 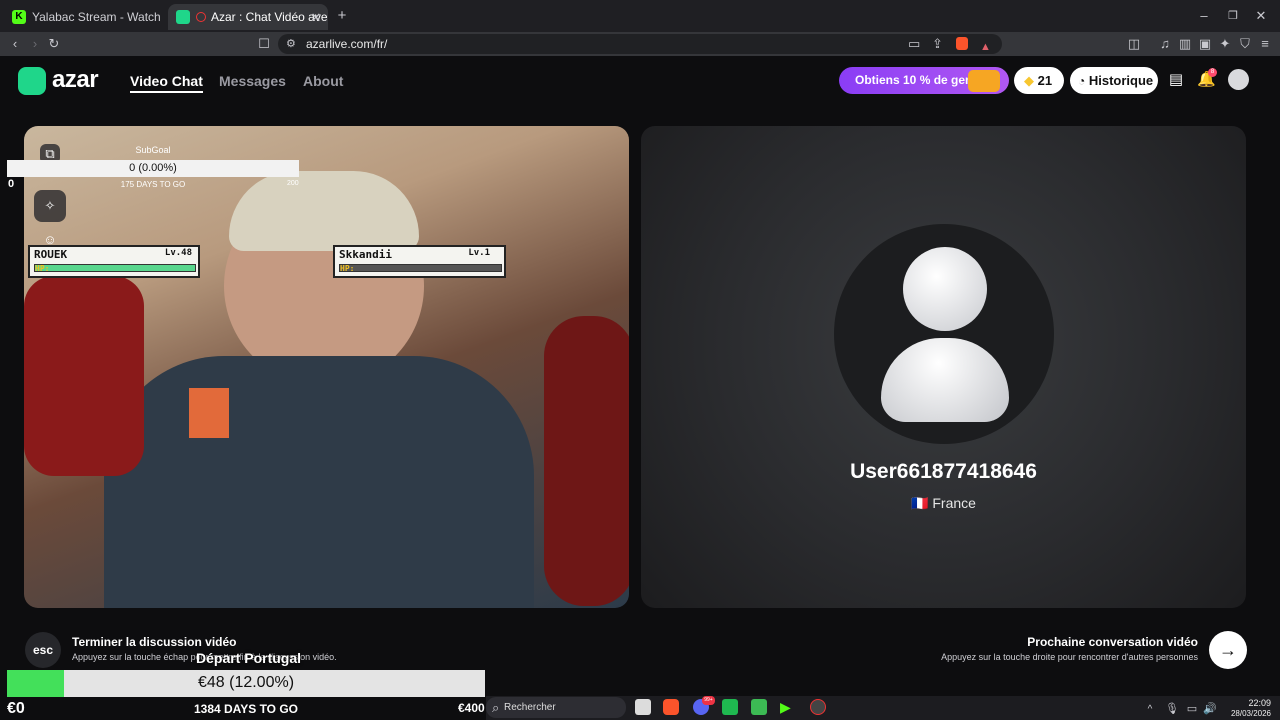 I want to click on sidebar-icon: ▥, so click(x=1185, y=44).